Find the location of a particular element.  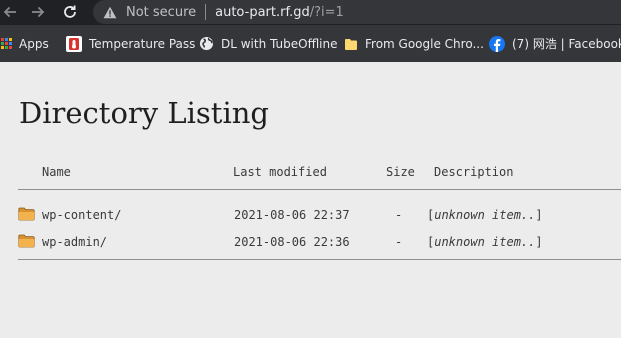

facebook-icon is located at coordinates (497, 43).